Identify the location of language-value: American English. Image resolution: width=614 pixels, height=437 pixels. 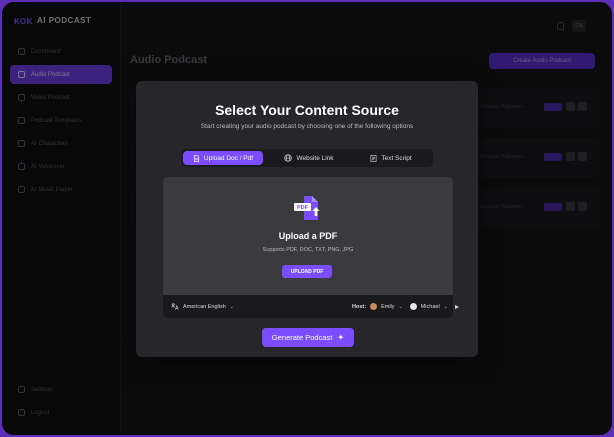
(204, 306).